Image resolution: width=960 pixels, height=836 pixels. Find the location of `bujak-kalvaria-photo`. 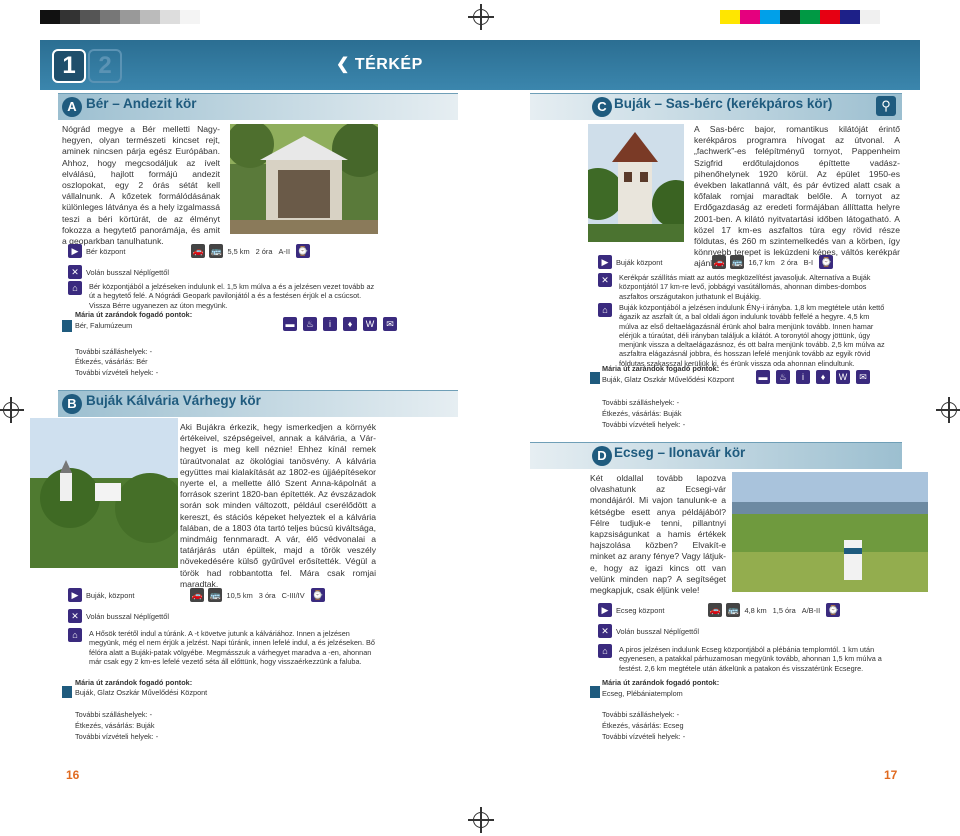

bujak-kalvaria-photo is located at coordinates (104, 493).